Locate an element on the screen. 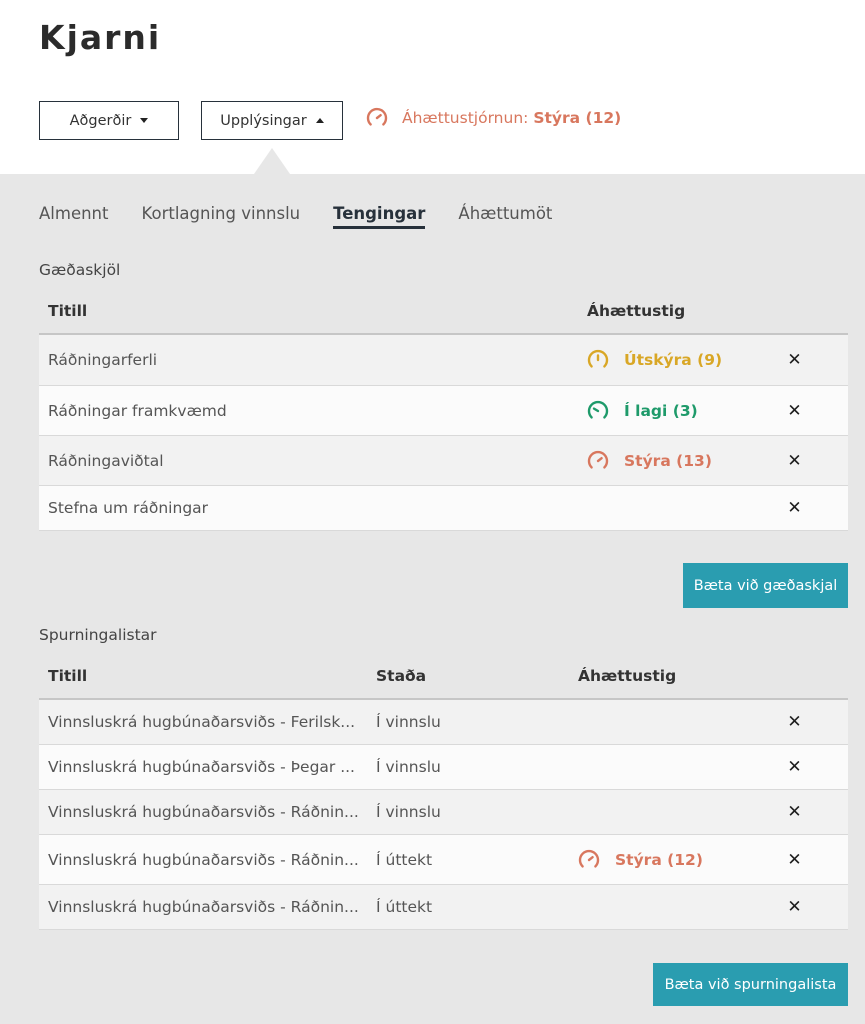 The image size is (865, 1024). risk-label: Í lagi (3) is located at coordinates (661, 410).